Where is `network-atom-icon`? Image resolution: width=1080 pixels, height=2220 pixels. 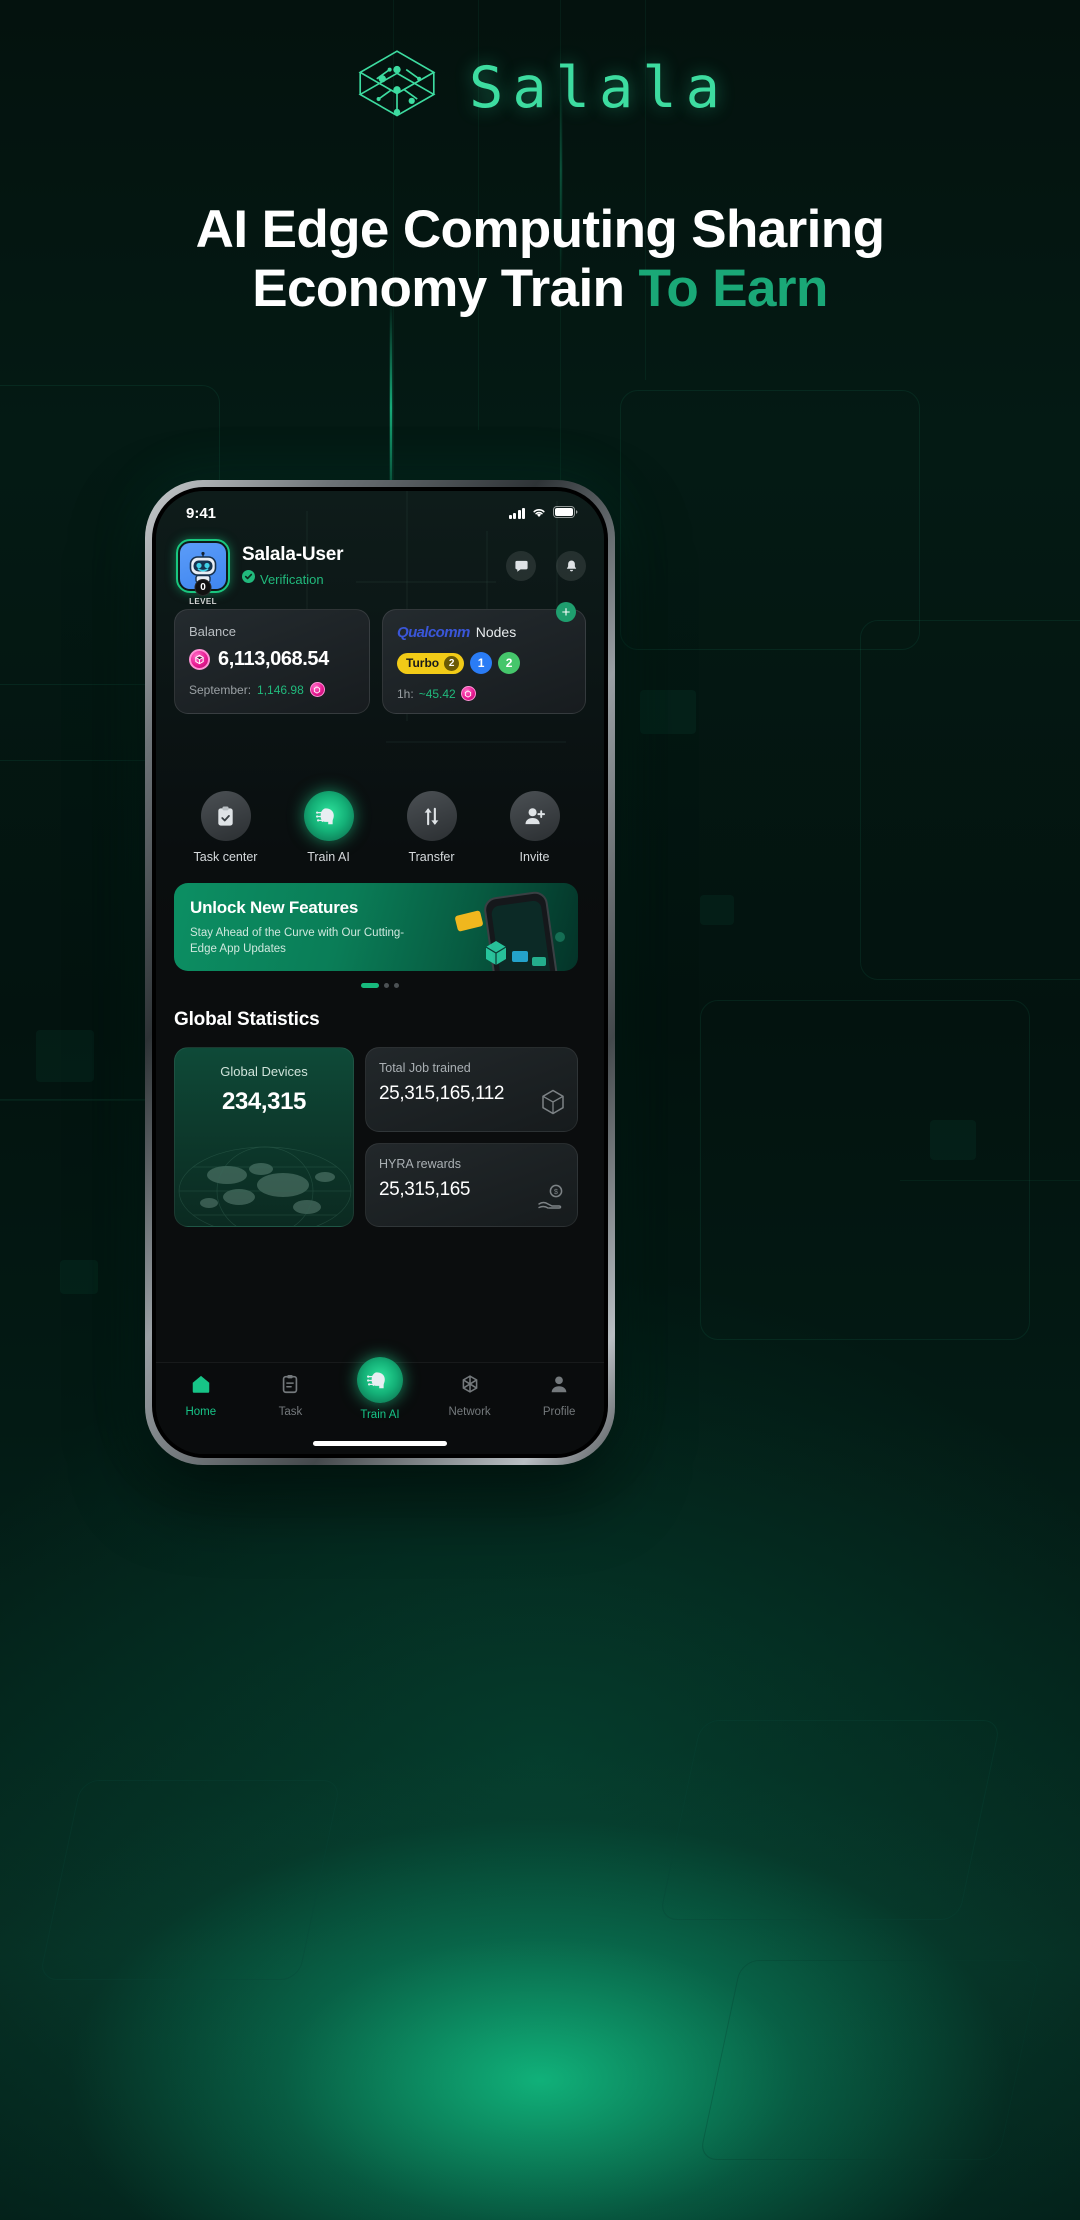
network-atom-icon is located at coordinates (470, 1386).